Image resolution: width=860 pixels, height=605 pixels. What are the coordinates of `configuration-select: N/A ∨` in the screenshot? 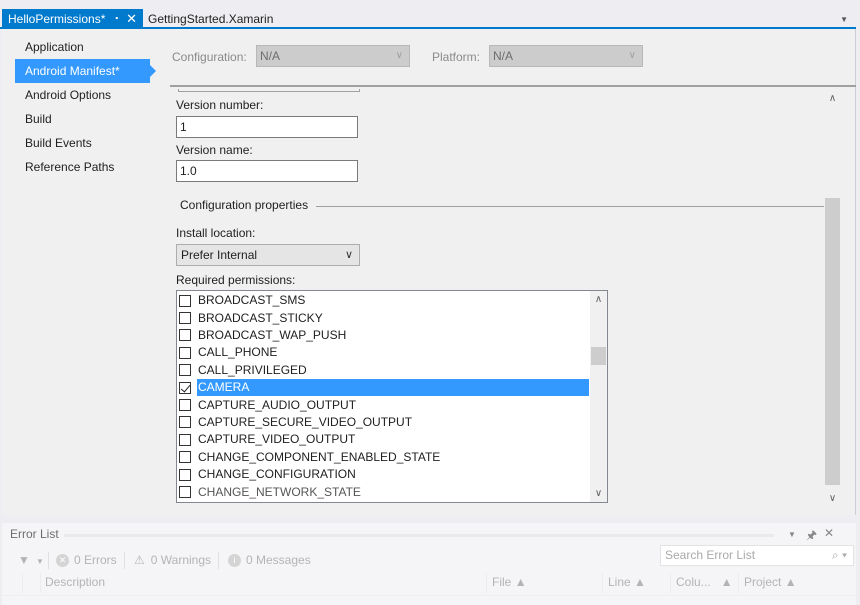 It's located at (333, 56).